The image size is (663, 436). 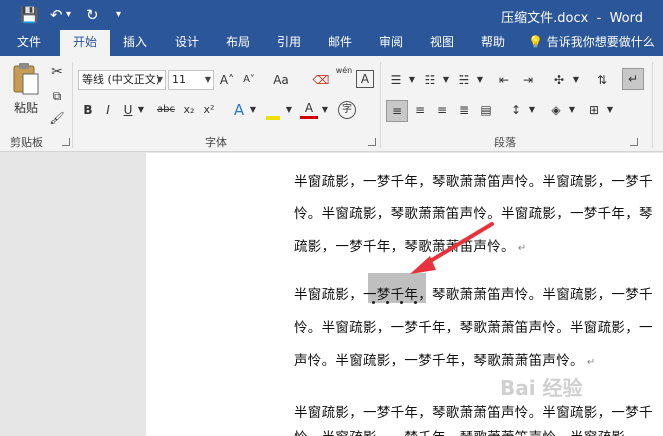 I want to click on tab-home: 开始, so click(x=85, y=43).